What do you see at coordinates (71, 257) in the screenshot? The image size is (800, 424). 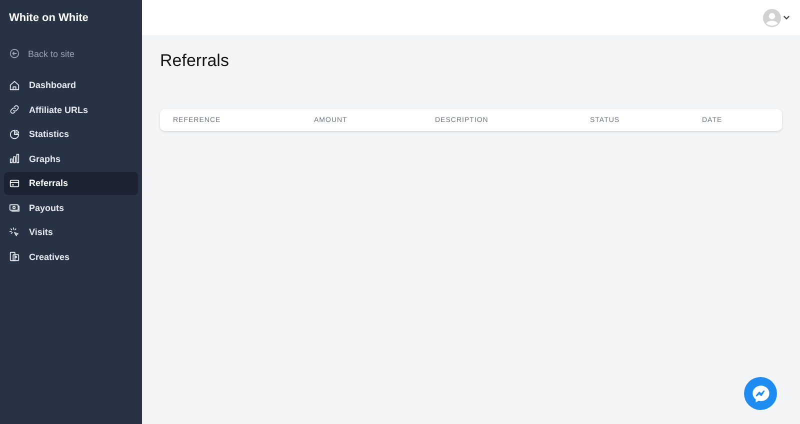 I see `nav-item: Creatives` at bounding box center [71, 257].